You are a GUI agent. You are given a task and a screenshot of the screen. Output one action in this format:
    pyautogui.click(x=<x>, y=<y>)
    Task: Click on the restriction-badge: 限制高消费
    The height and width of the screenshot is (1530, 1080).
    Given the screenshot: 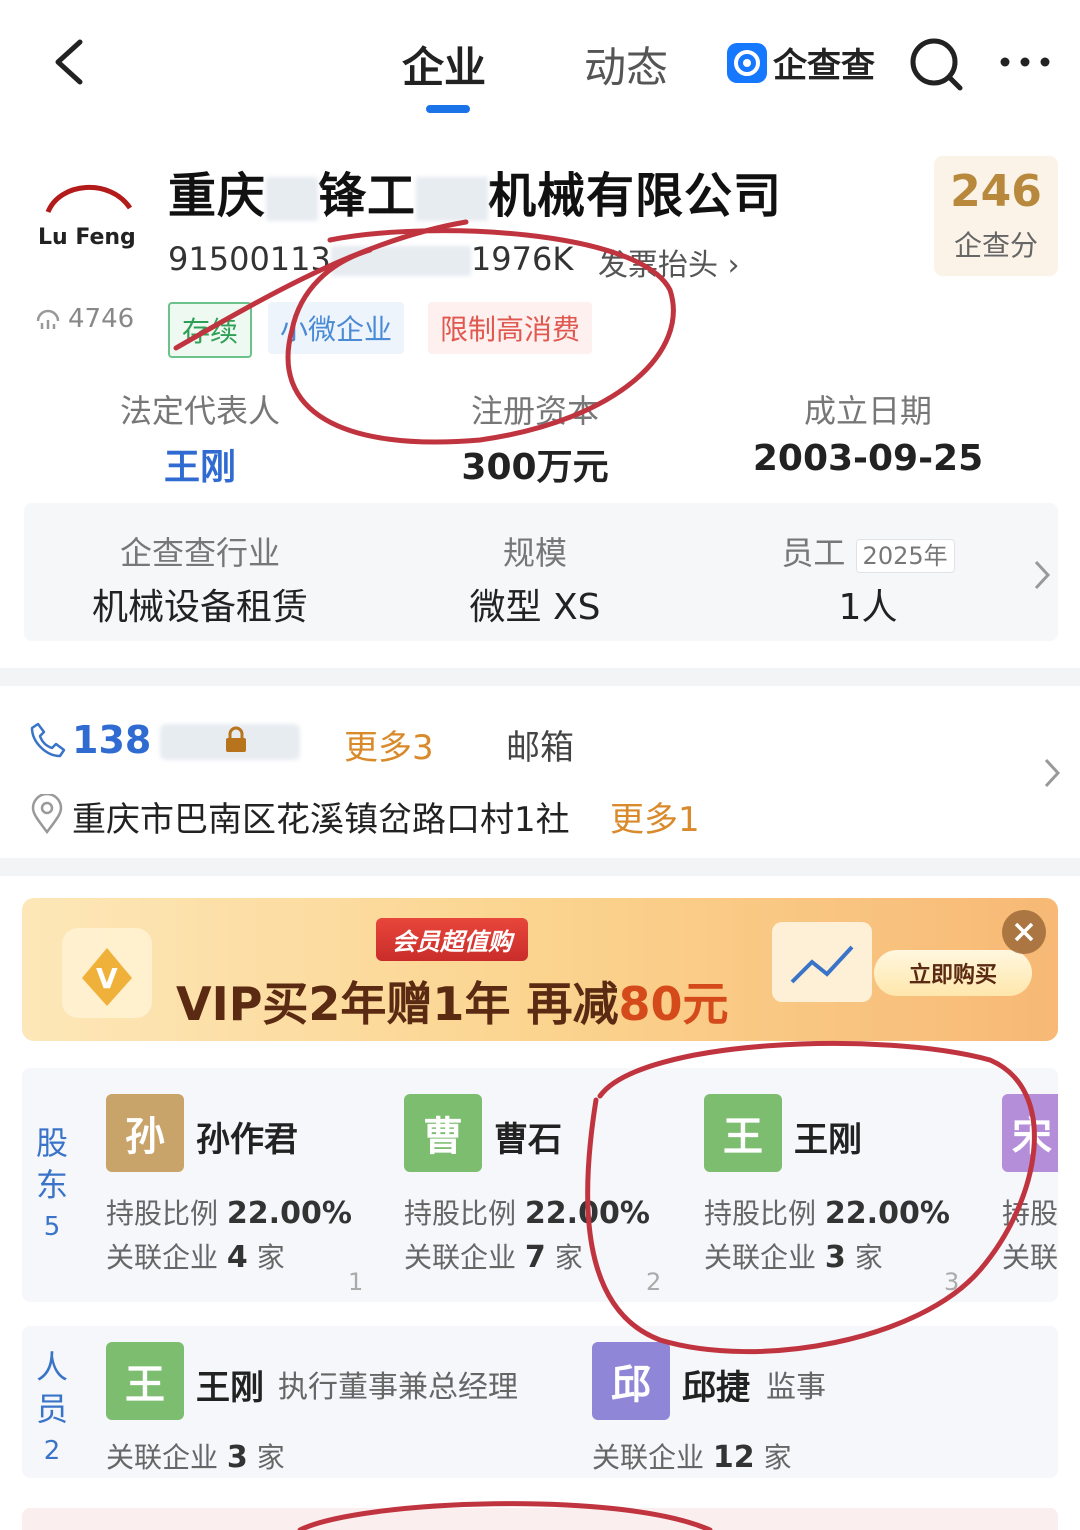 What is the action you would take?
    pyautogui.click(x=510, y=328)
    